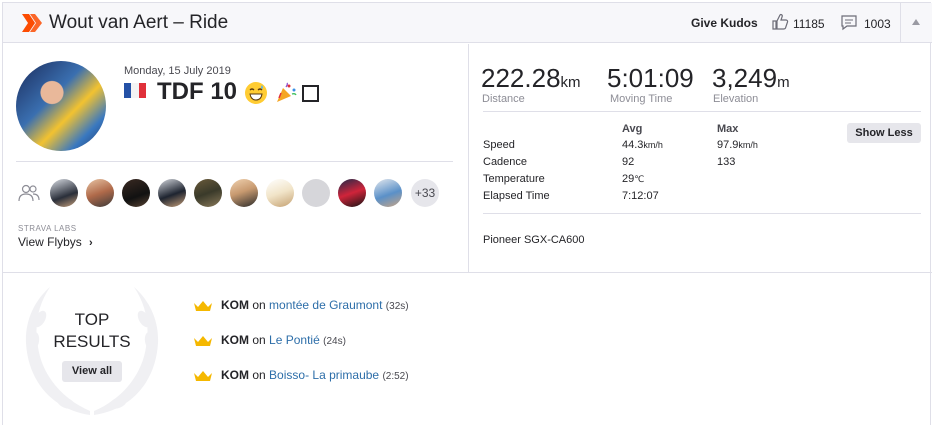 The image size is (933, 425). Describe the element at coordinates (310, 93) in the screenshot. I see `unknown-glyph-box-icon` at that location.